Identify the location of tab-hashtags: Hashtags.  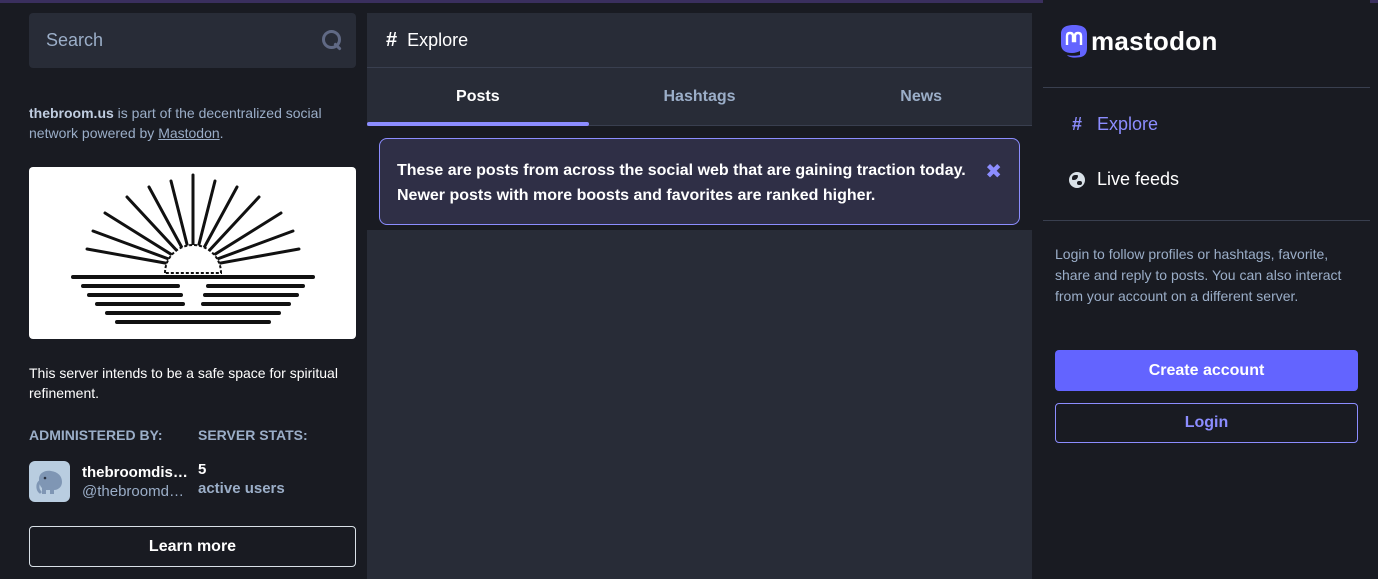
(700, 96).